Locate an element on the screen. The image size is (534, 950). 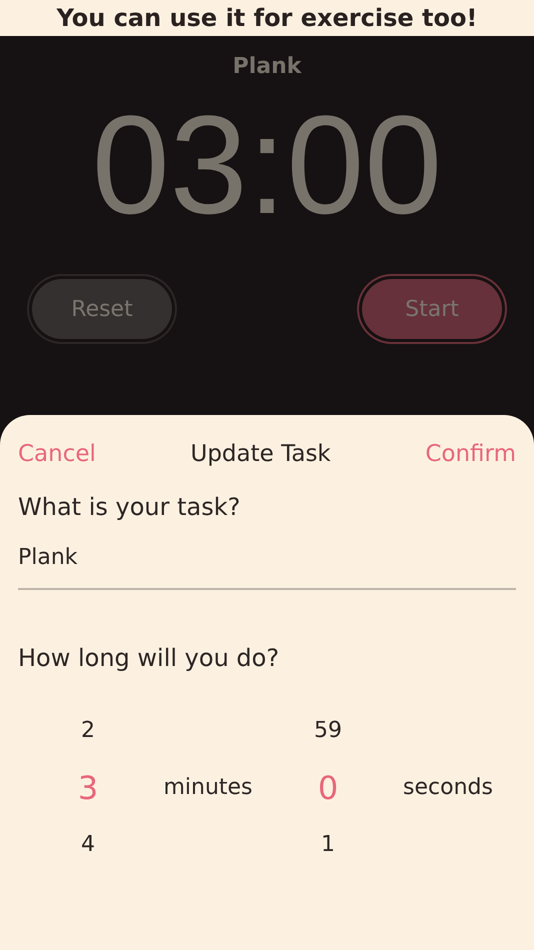
unit-label: seconds is located at coordinates (448, 787).